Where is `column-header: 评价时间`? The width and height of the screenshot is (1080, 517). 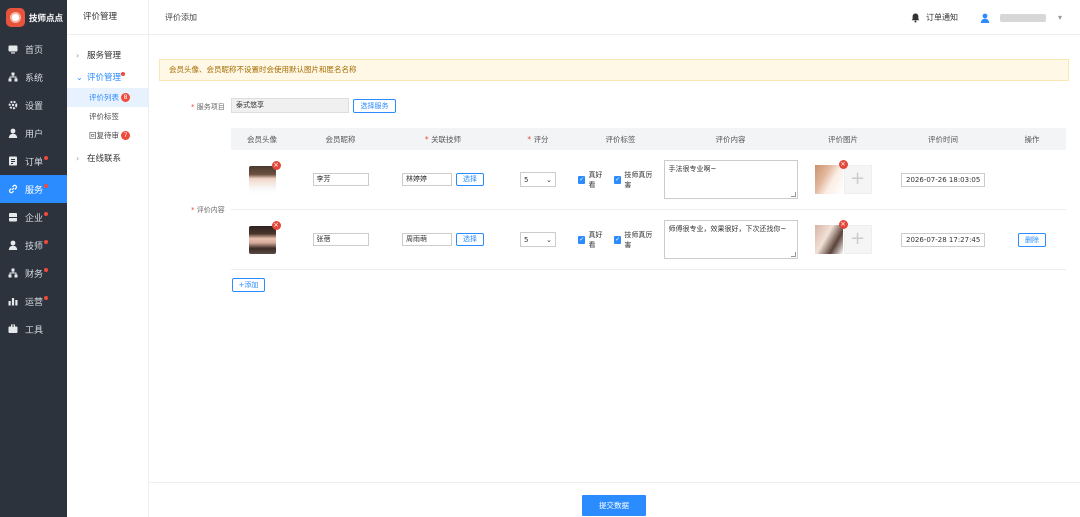 column-header: 评价时间 is located at coordinates (943, 139).